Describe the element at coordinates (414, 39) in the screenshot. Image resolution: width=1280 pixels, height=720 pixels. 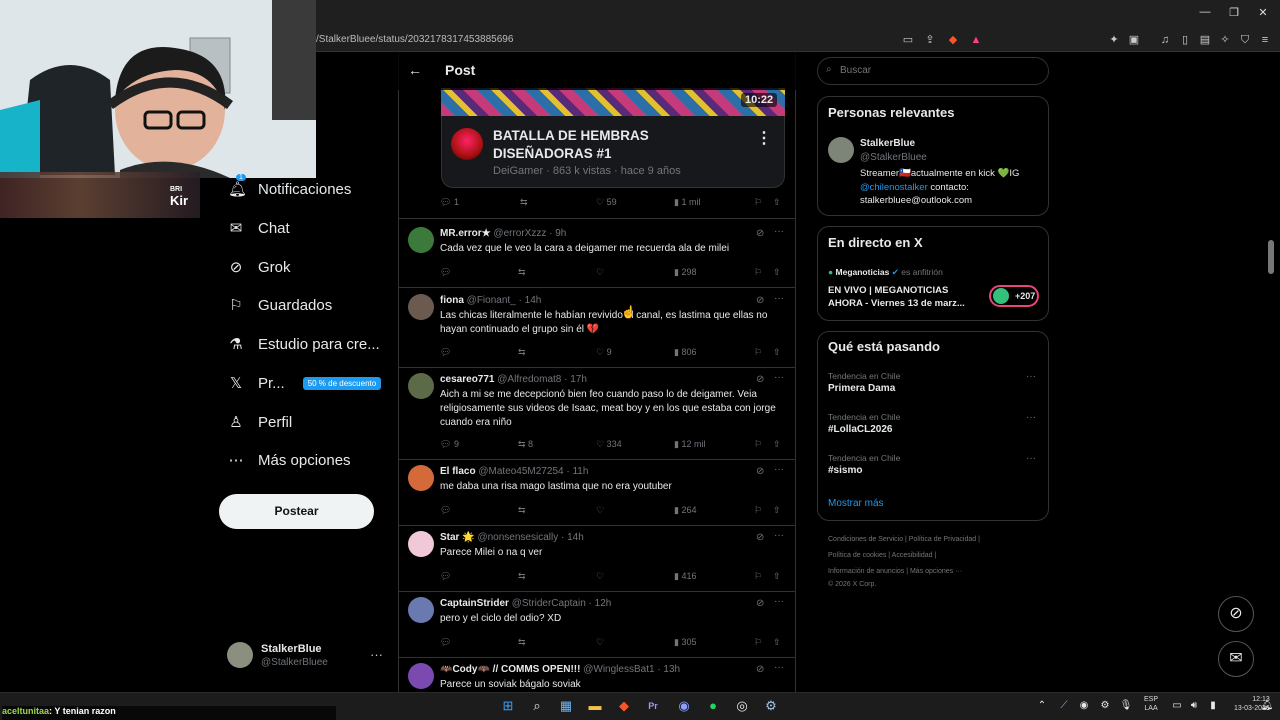
I see `url-text: /StalkerBluee/status/2032178317453885696` at that location.